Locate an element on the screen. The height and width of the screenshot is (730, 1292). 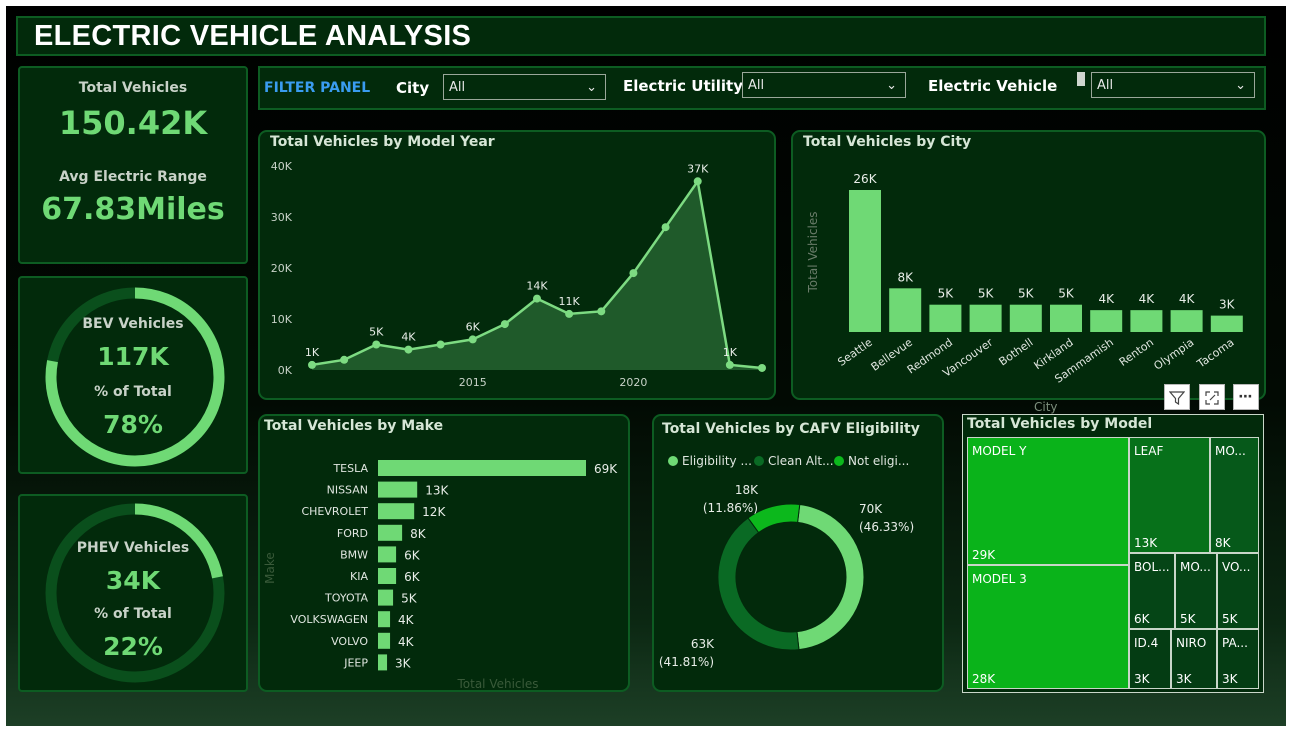
treemap-cell: BOL... 6K is located at coordinates (1152, 591).